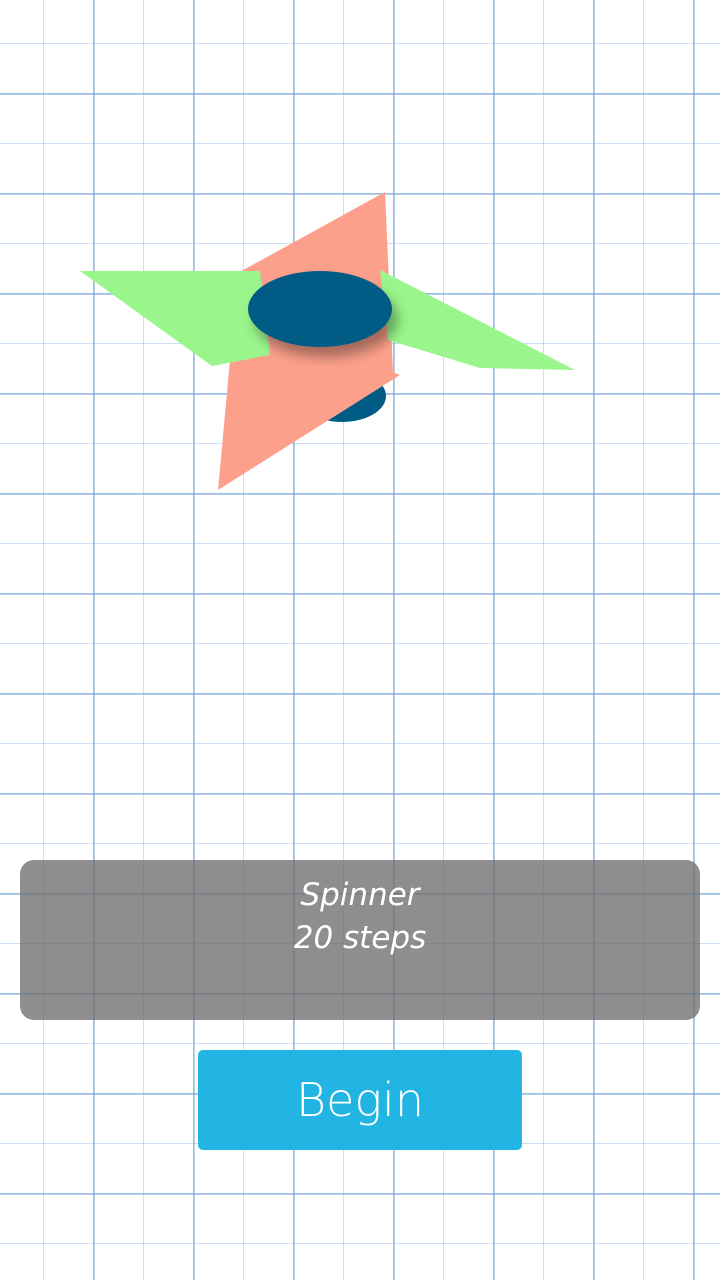 The width and height of the screenshot is (720, 1280). Describe the element at coordinates (320, 309) in the screenshot. I see `spinner-hub` at that location.